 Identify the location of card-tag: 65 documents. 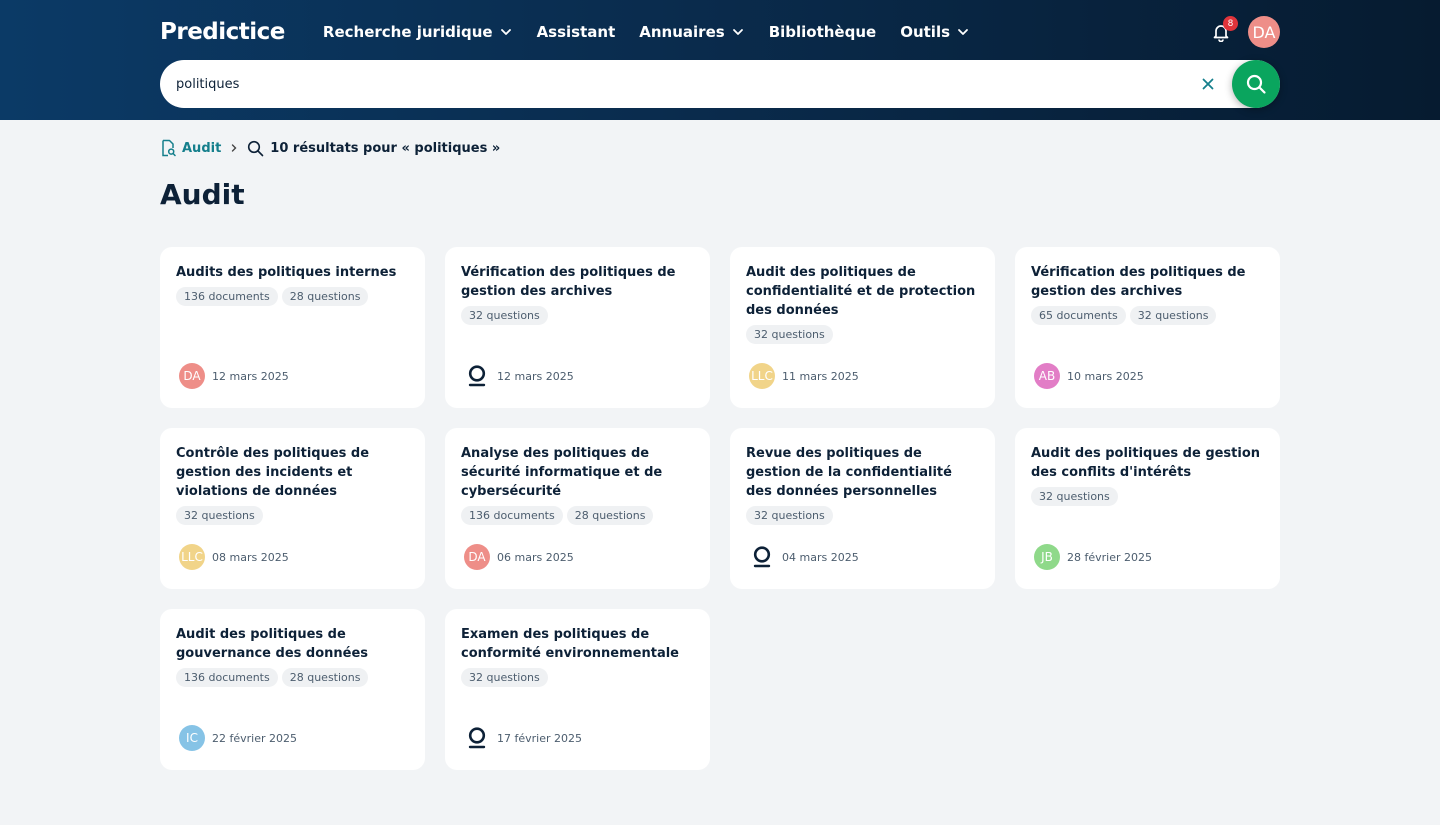
(1078, 315).